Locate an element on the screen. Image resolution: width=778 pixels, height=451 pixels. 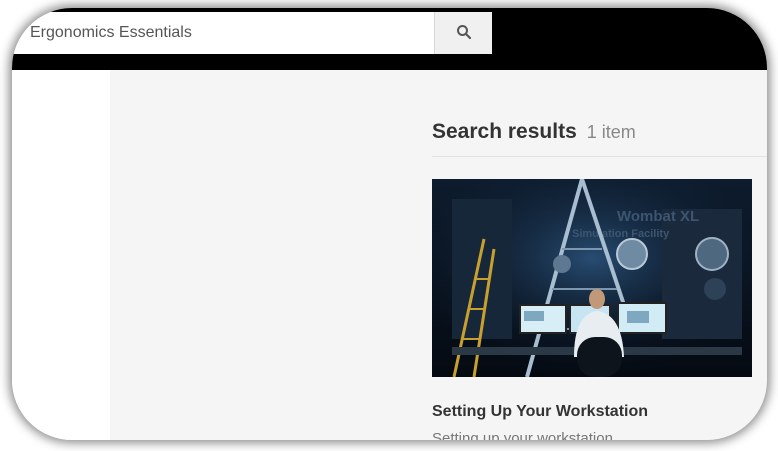
results-title: Search results is located at coordinates (504, 131).